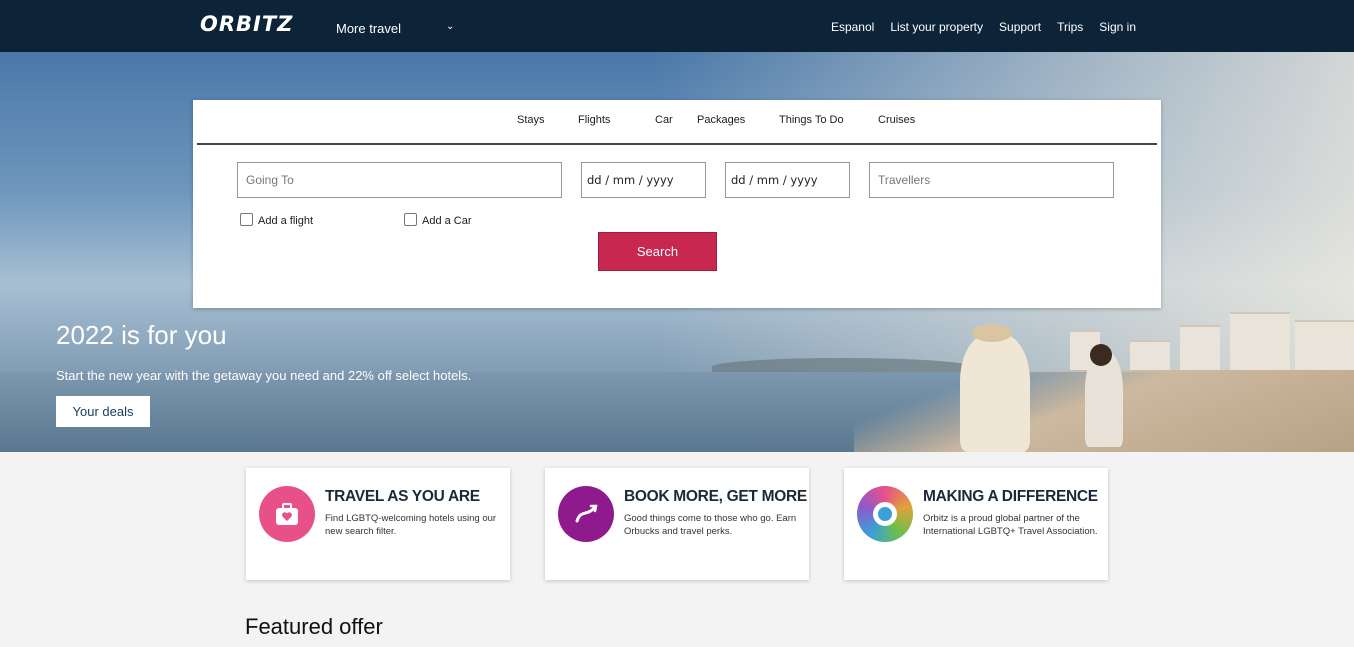  I want to click on hero-hat, so click(992, 333).